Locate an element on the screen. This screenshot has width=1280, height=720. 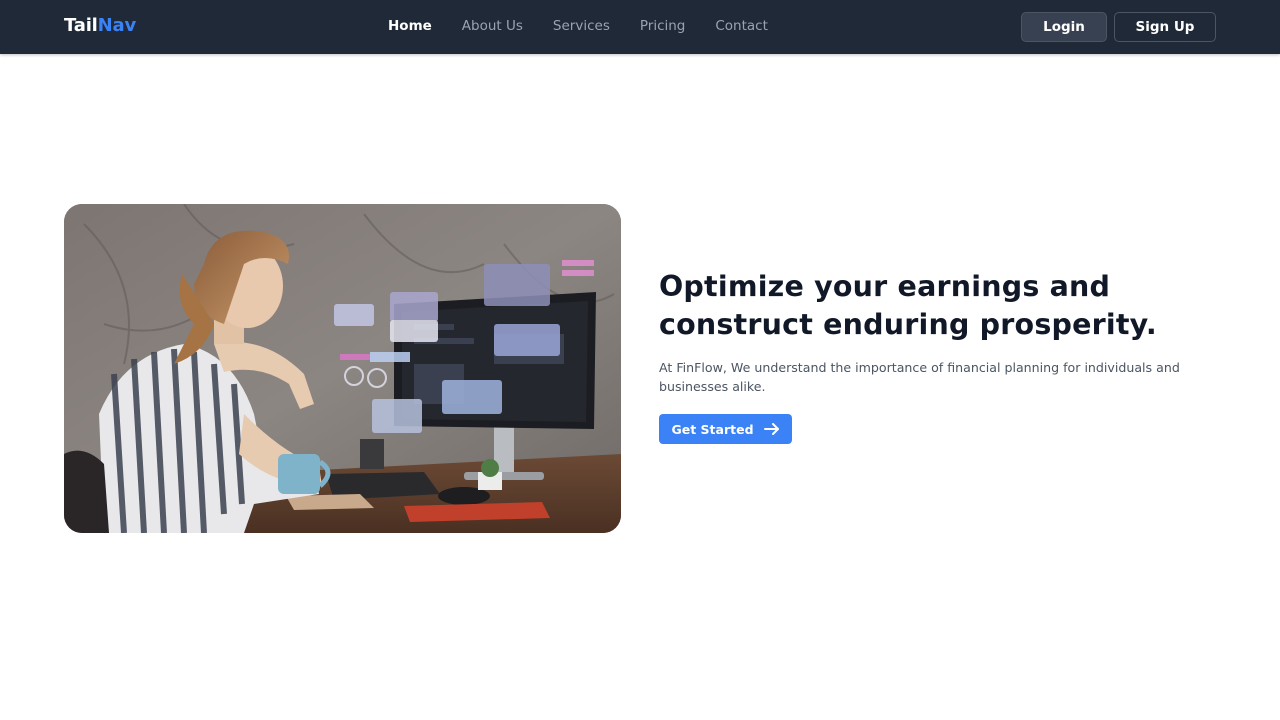
get-started-button: Get Started is located at coordinates (725, 429).